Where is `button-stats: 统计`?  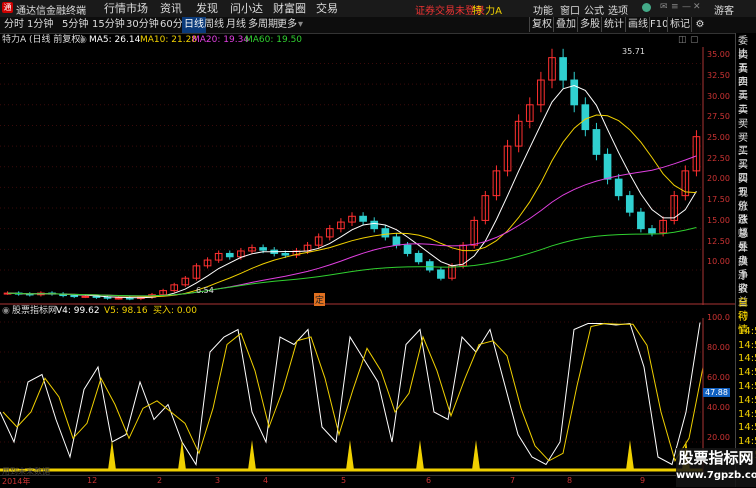
button-stats: 统计 is located at coordinates (613, 24).